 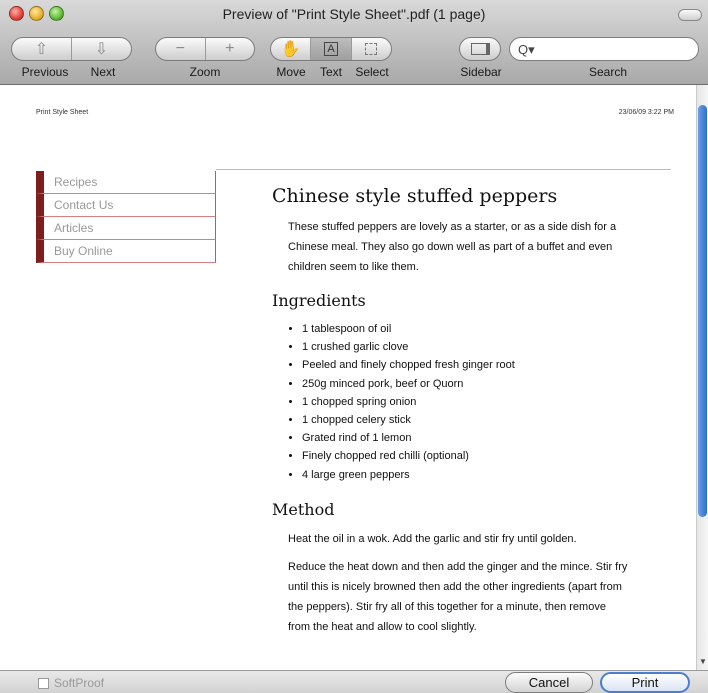 I want to click on select-tool-button, so click(x=370, y=49).